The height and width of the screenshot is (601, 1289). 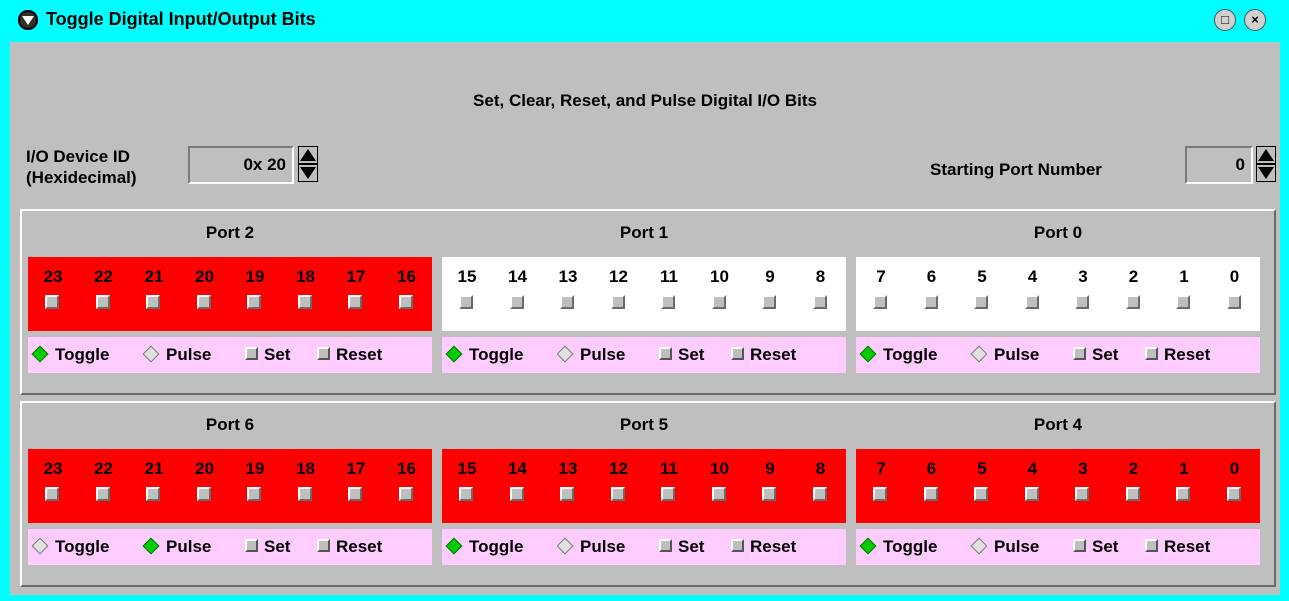 What do you see at coordinates (241, 165) in the screenshot?
I see `device-id-field: 0x 20` at bounding box center [241, 165].